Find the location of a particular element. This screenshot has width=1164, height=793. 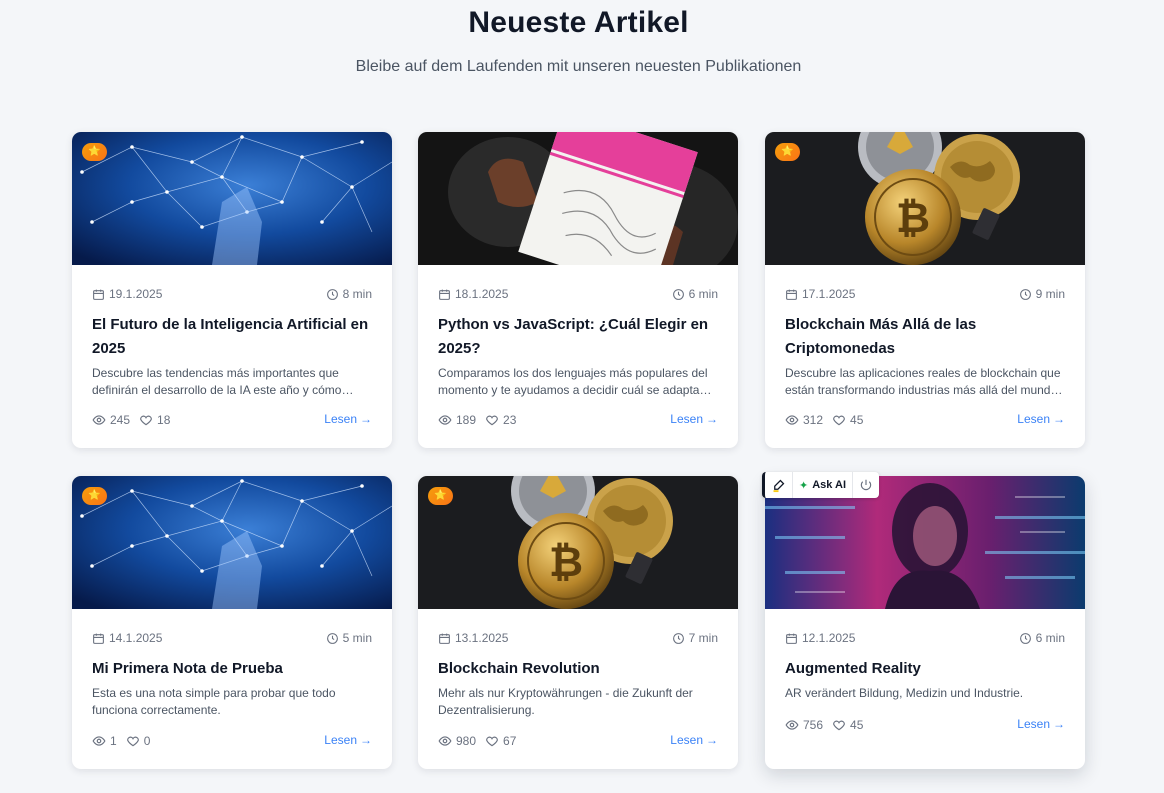

read-time: 7 min is located at coordinates (703, 638).